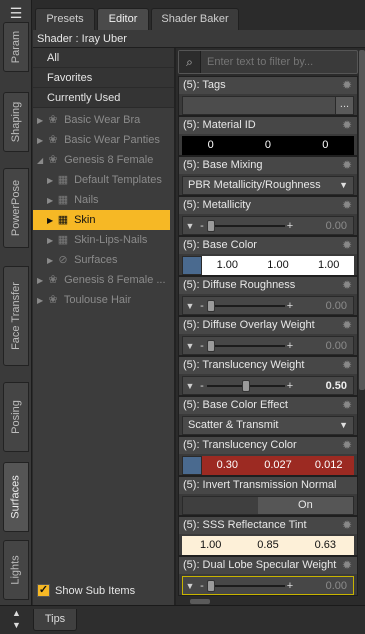 This screenshot has height=634, width=365. Describe the element at coordinates (324, 386) in the screenshot. I see `slider-value: 0.50` at that location.